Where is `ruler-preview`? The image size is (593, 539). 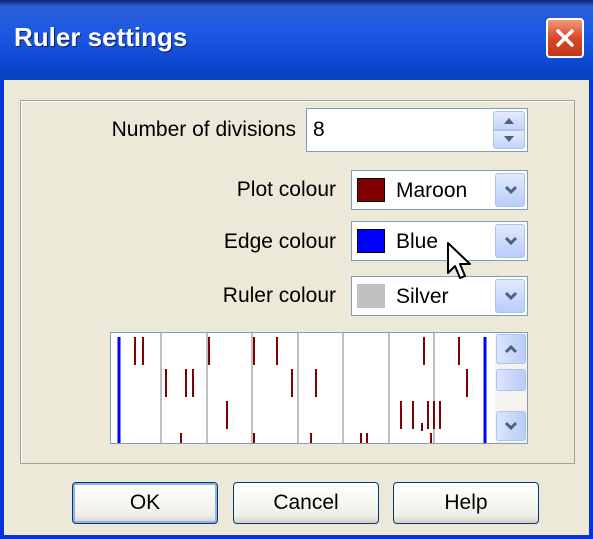
ruler-preview is located at coordinates (319, 388).